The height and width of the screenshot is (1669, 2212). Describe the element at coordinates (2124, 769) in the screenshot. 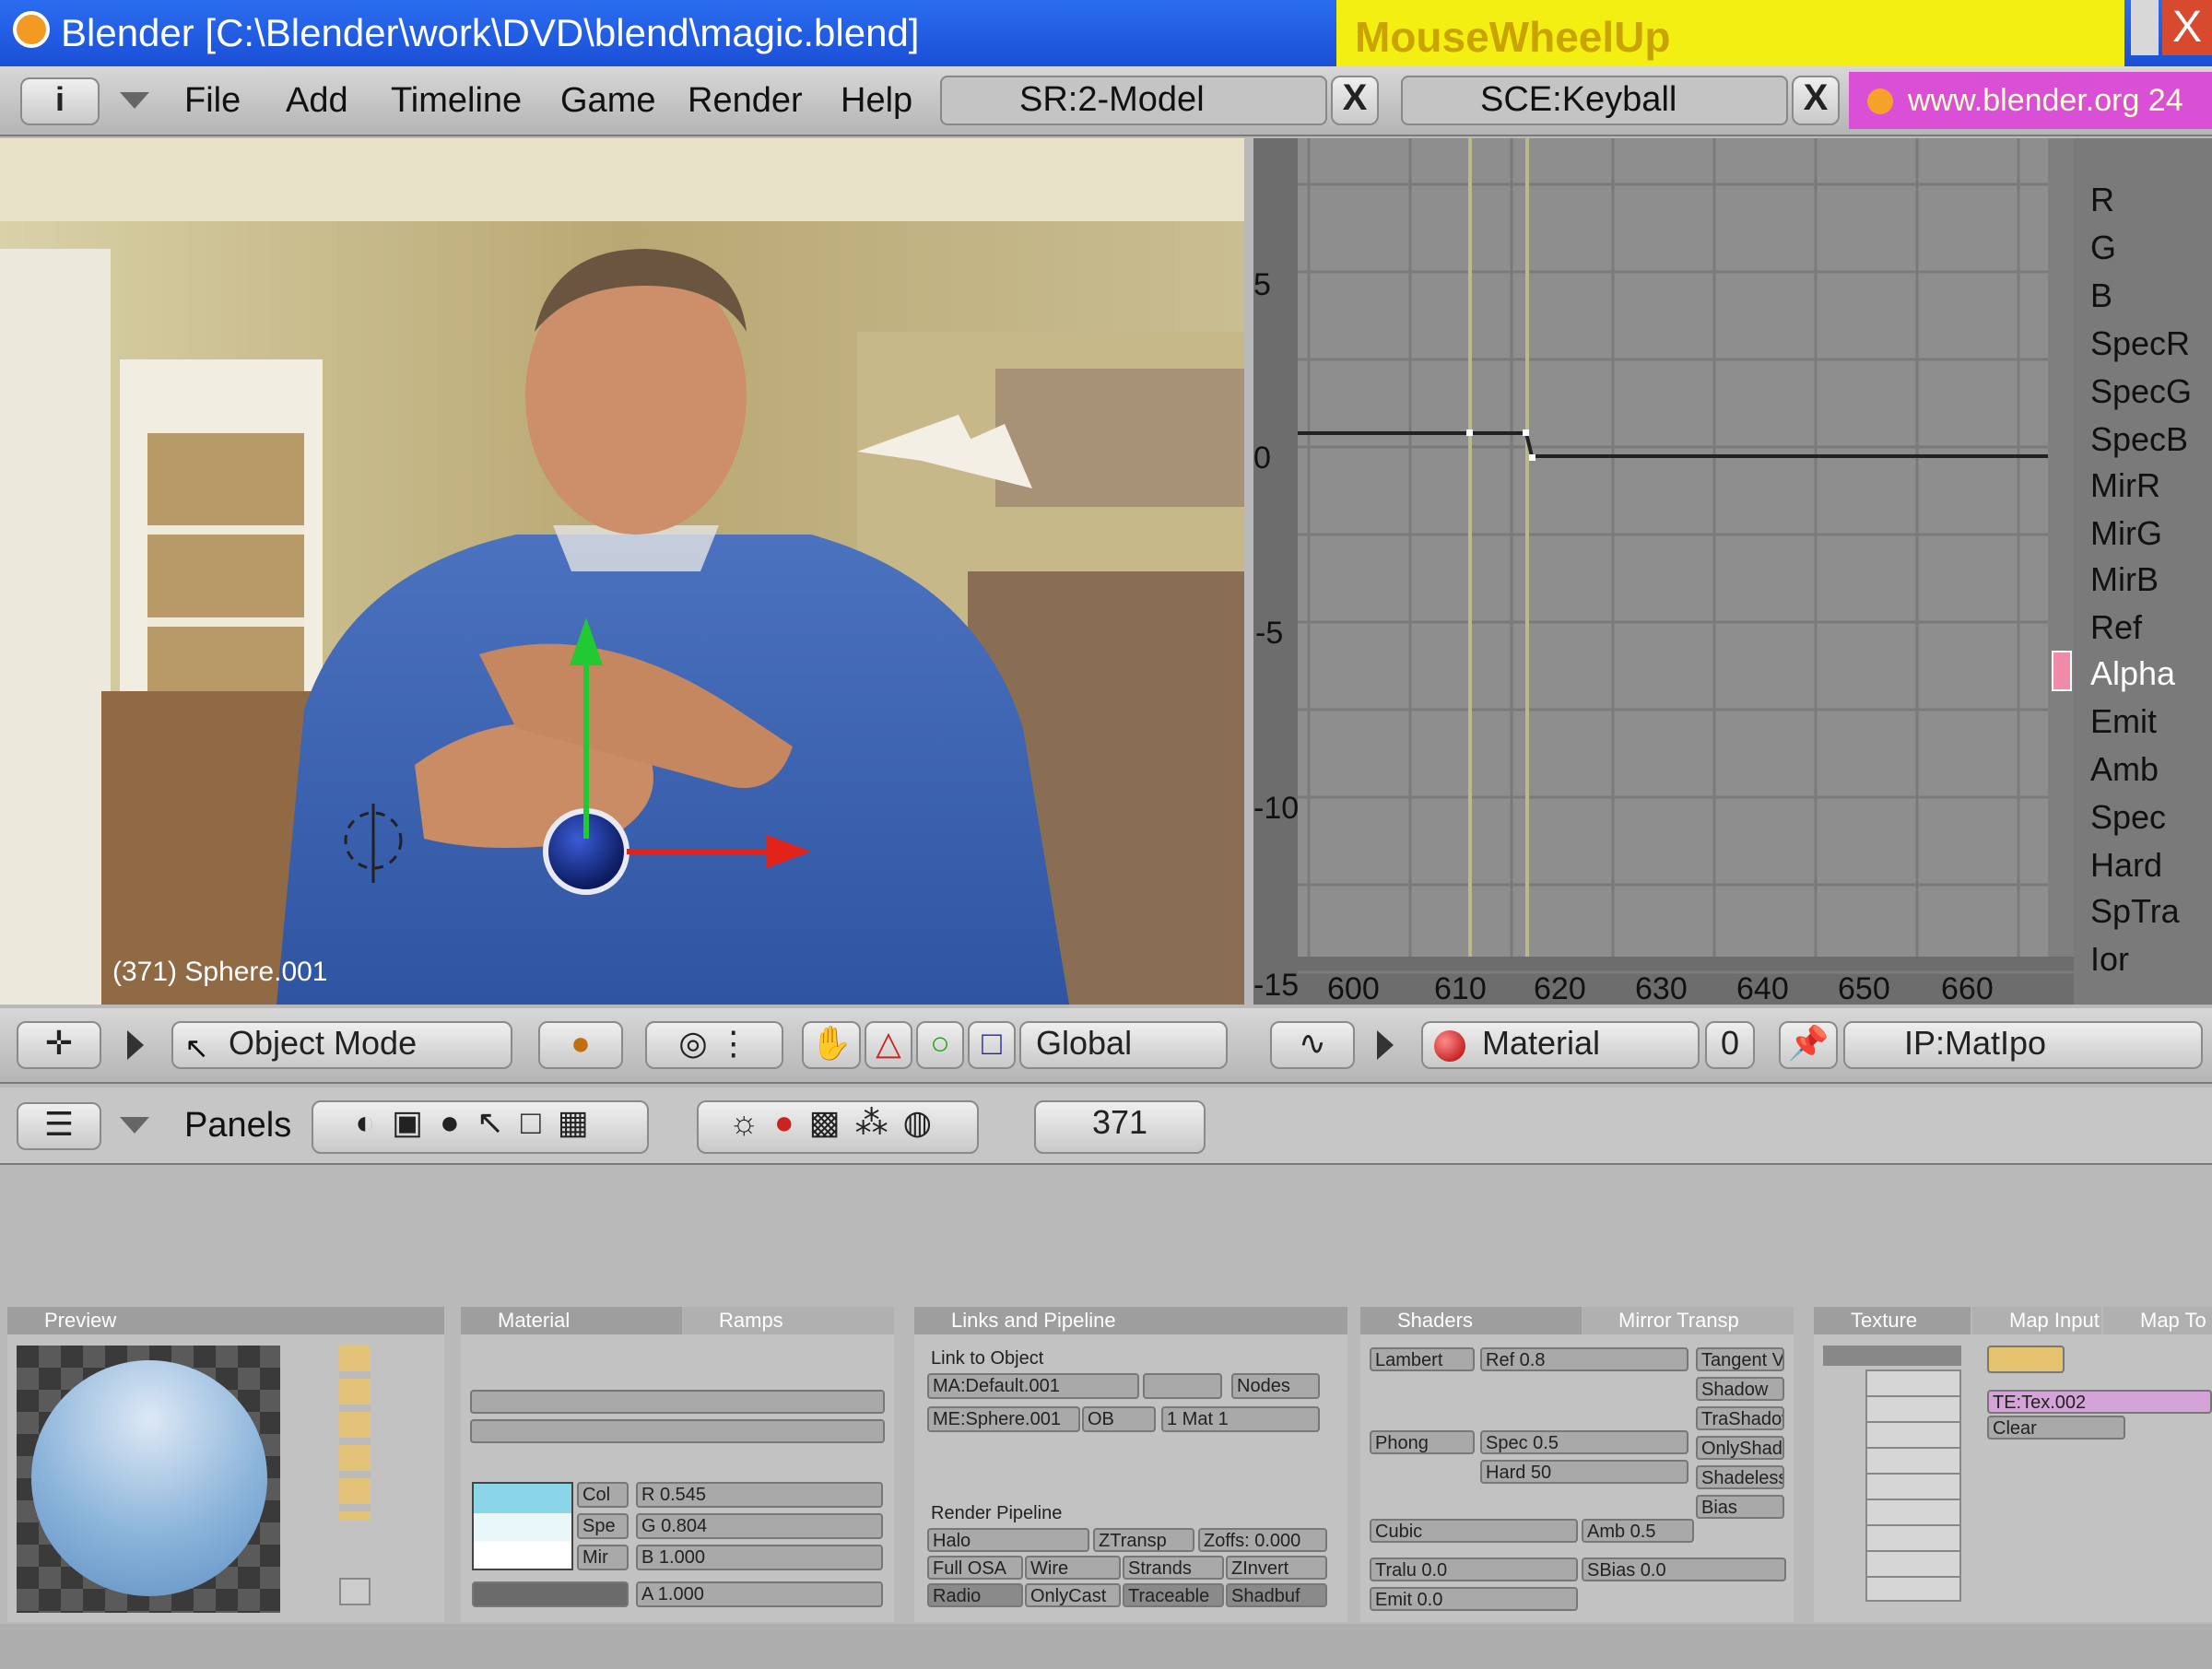

I see `channel-amb: Amb` at that location.